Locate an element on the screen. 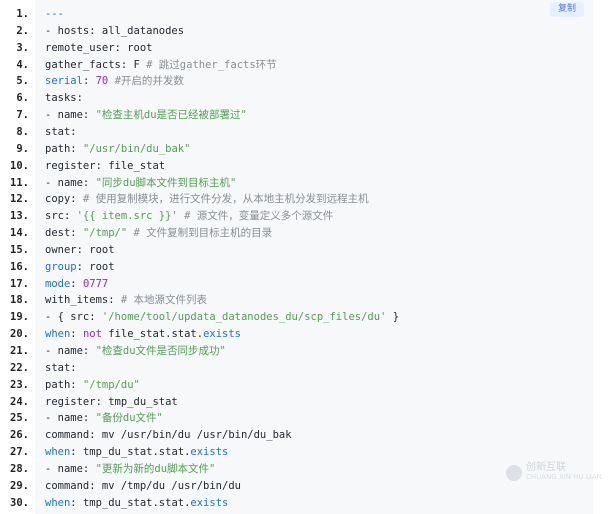  code-text: when: not file_stat.stat.exists is located at coordinates (143, 334).